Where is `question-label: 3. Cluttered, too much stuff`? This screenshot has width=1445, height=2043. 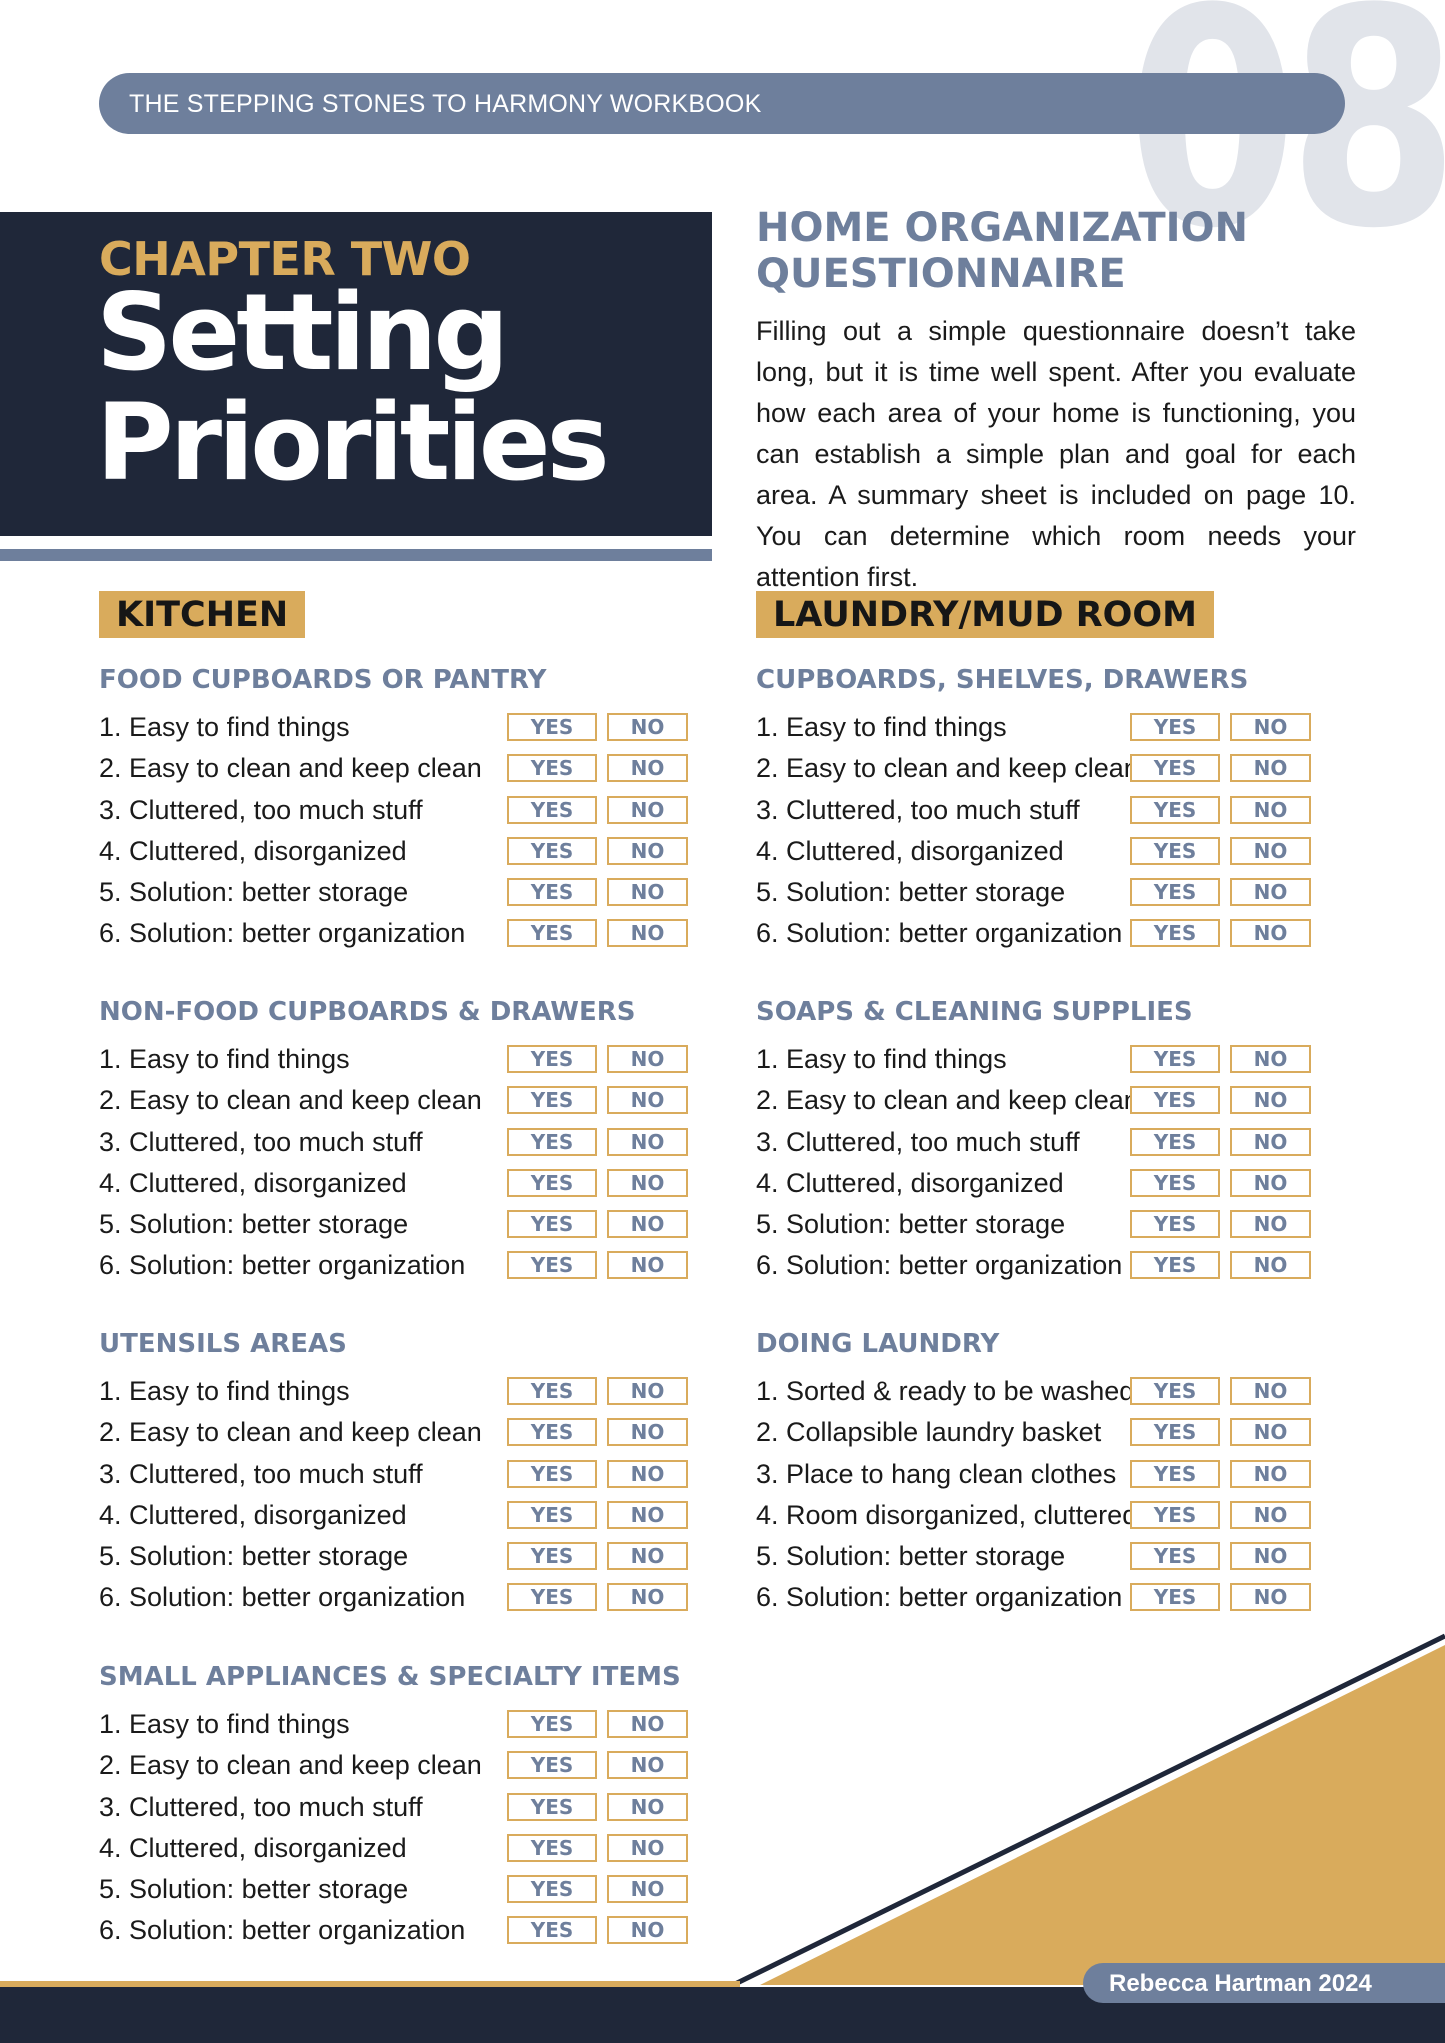
question-label: 3. Cluttered, too much stuff is located at coordinates (261, 1806).